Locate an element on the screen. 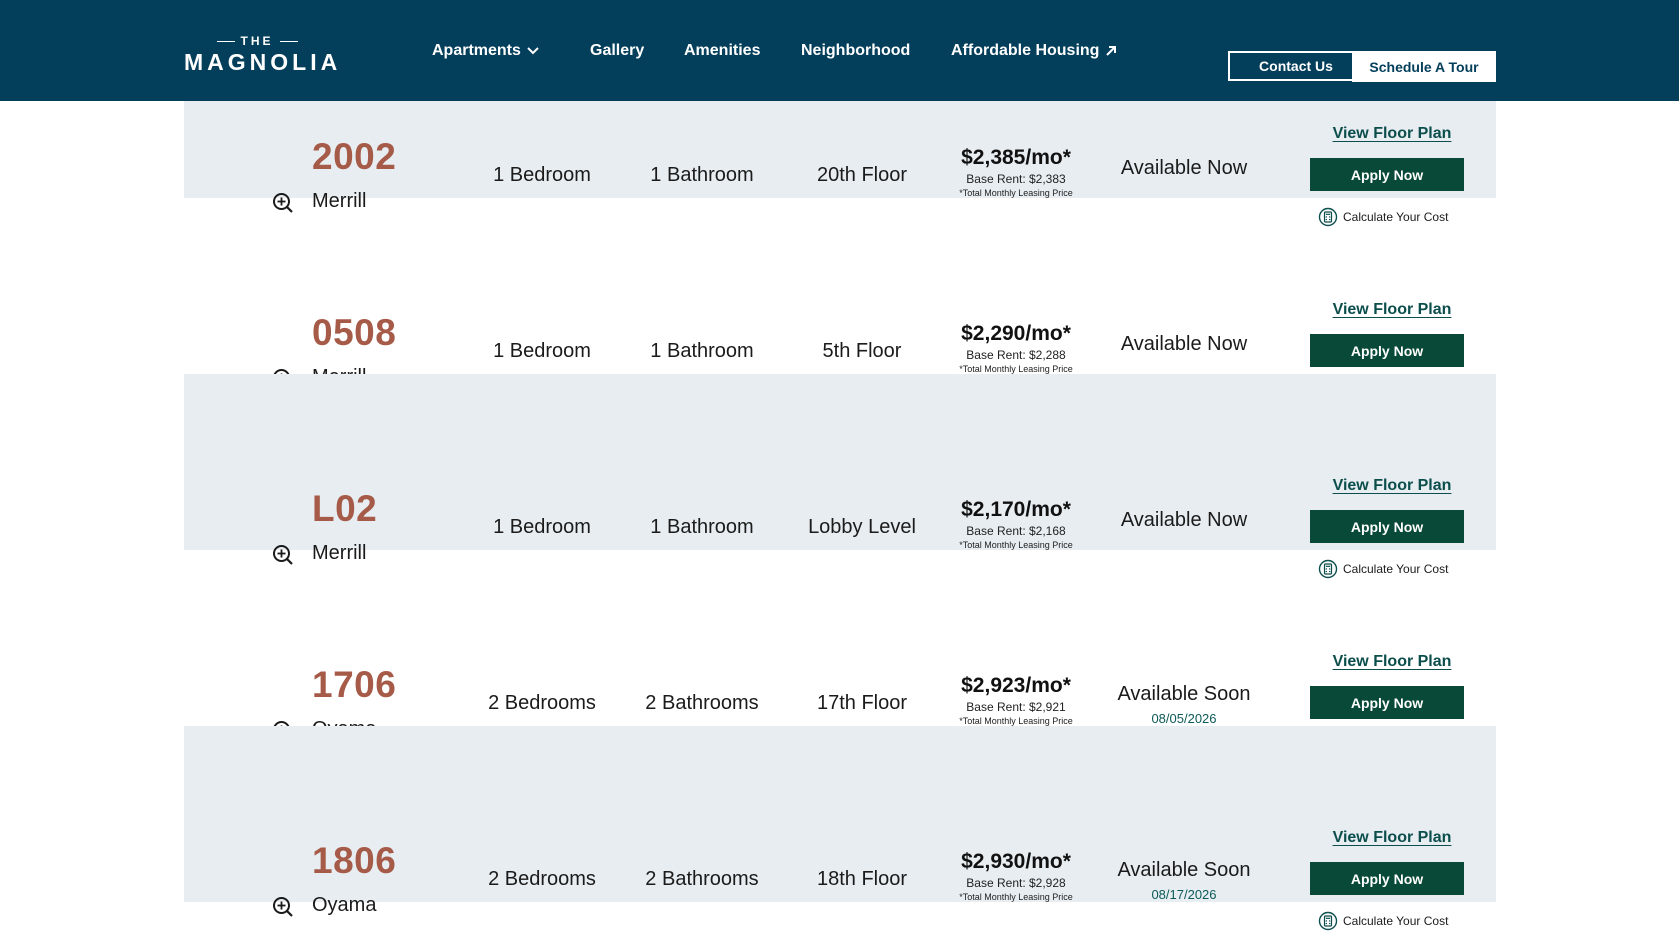 The width and height of the screenshot is (1679, 931). external-link-icon is located at coordinates (1111, 51).